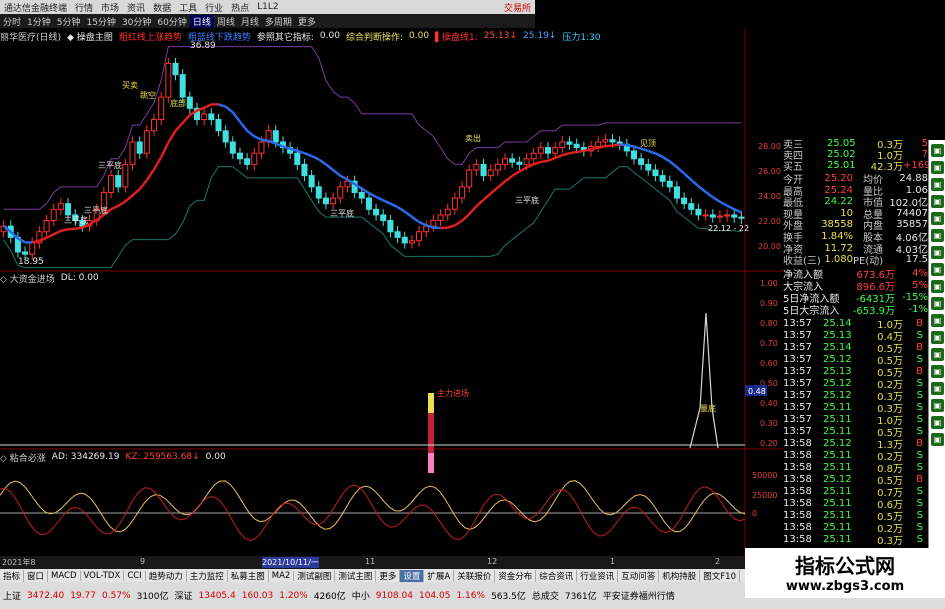  Describe the element at coordinates (12, 575) in the screenshot. I see `indicator-tab: 指标` at that location.